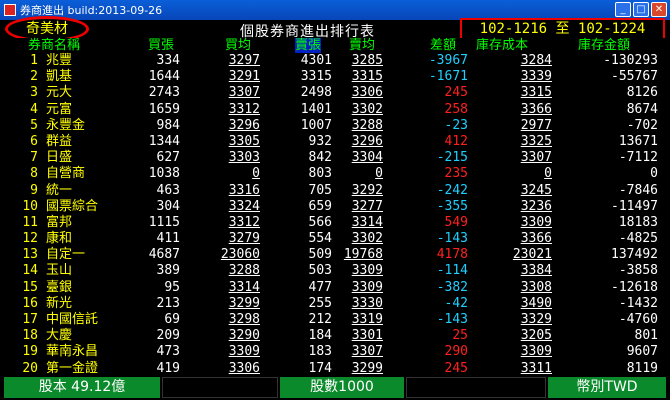 The height and width of the screenshot is (400, 670). I want to click on table-row: 14 玉山 389 3288 503 3309 -114 3384 -3858, so click(335, 271).